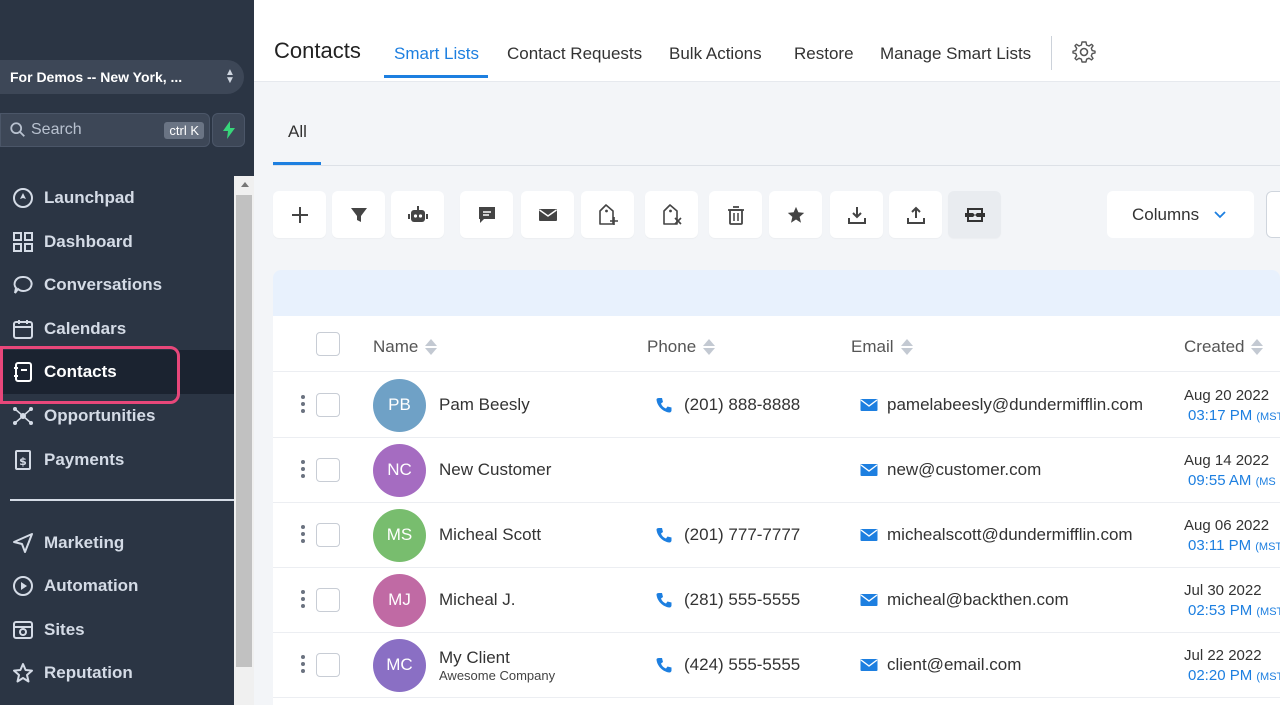 This screenshot has width=1280, height=705. I want to click on contact-phone: (201) 888-8888, so click(742, 405).